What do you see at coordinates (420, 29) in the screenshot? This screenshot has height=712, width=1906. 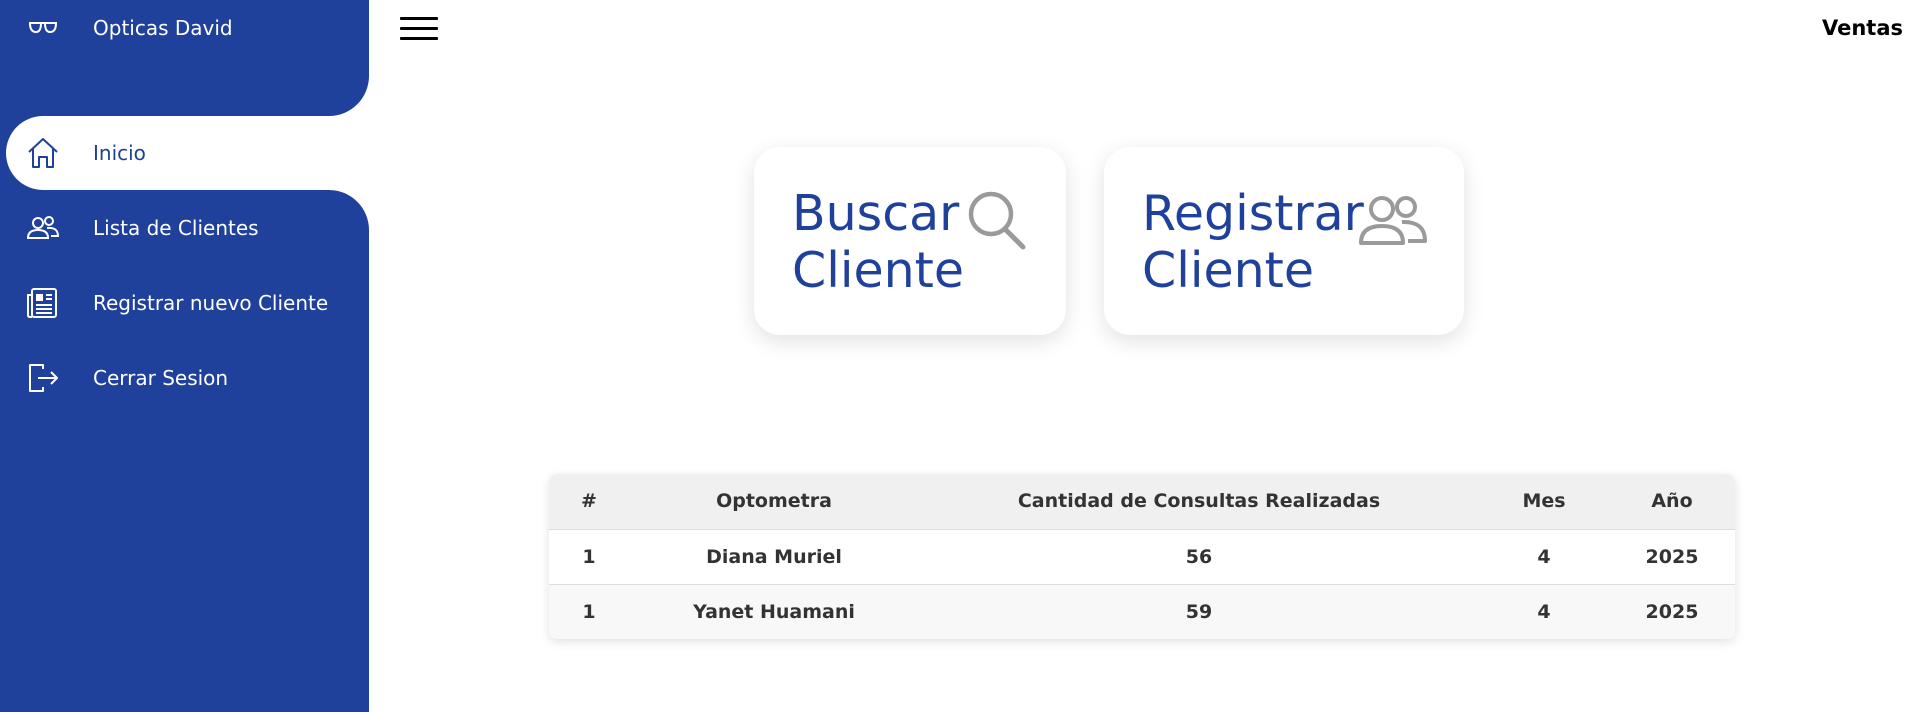 I see `hamburger-icon` at bounding box center [420, 29].